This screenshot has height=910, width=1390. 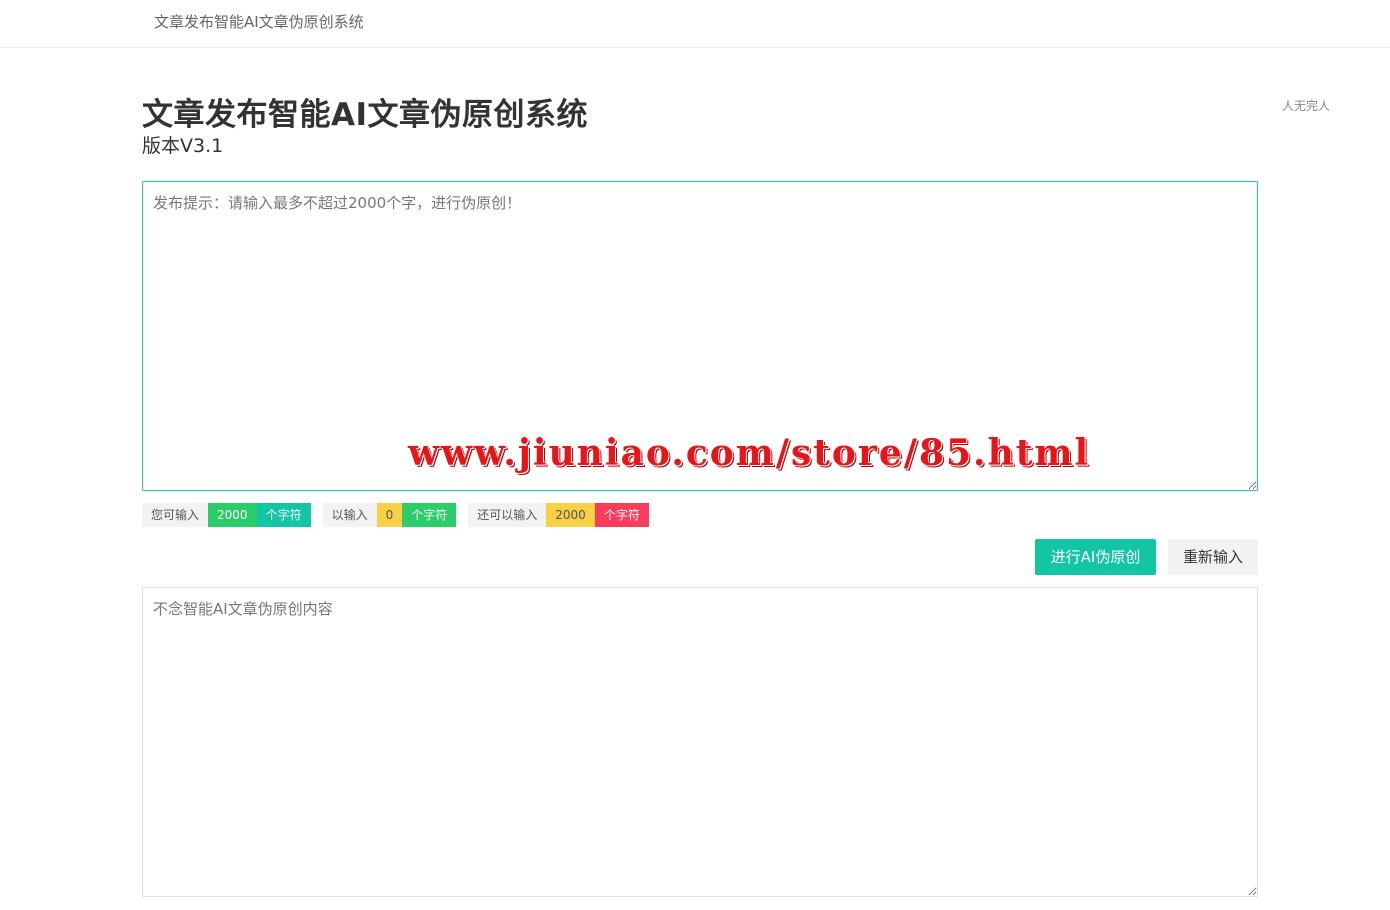 What do you see at coordinates (175, 515) in the screenshot?
I see `counter-max-label: 您可输入` at bounding box center [175, 515].